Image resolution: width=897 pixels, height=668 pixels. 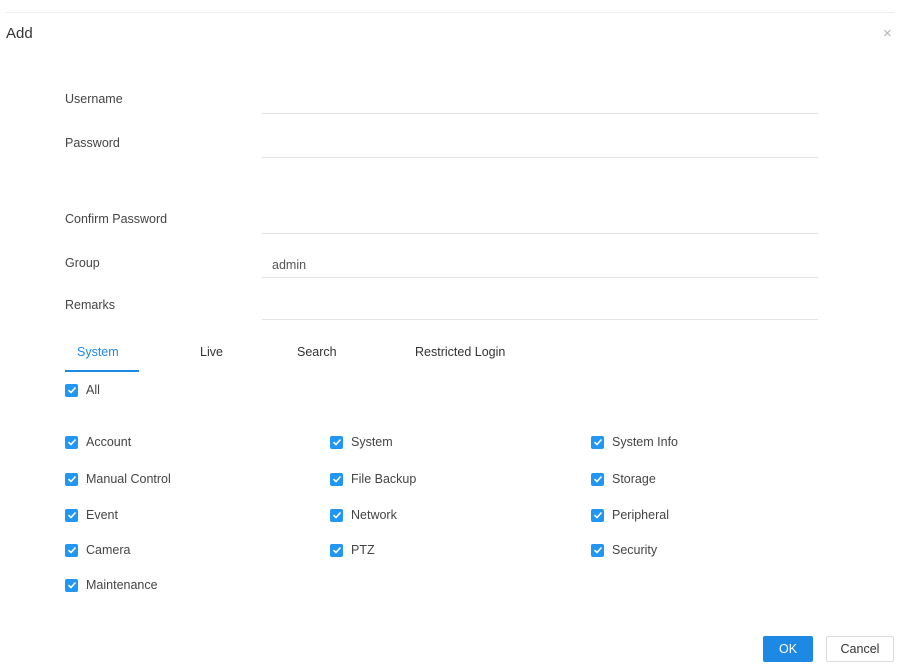 I want to click on checkbox-storage: Storage, so click(x=623, y=479).